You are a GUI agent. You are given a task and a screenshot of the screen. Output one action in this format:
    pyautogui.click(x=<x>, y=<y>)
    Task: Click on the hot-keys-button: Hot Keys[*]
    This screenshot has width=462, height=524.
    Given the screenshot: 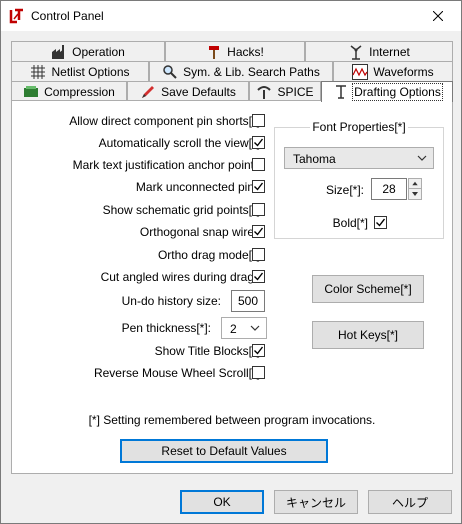 What is the action you would take?
    pyautogui.click(x=368, y=335)
    